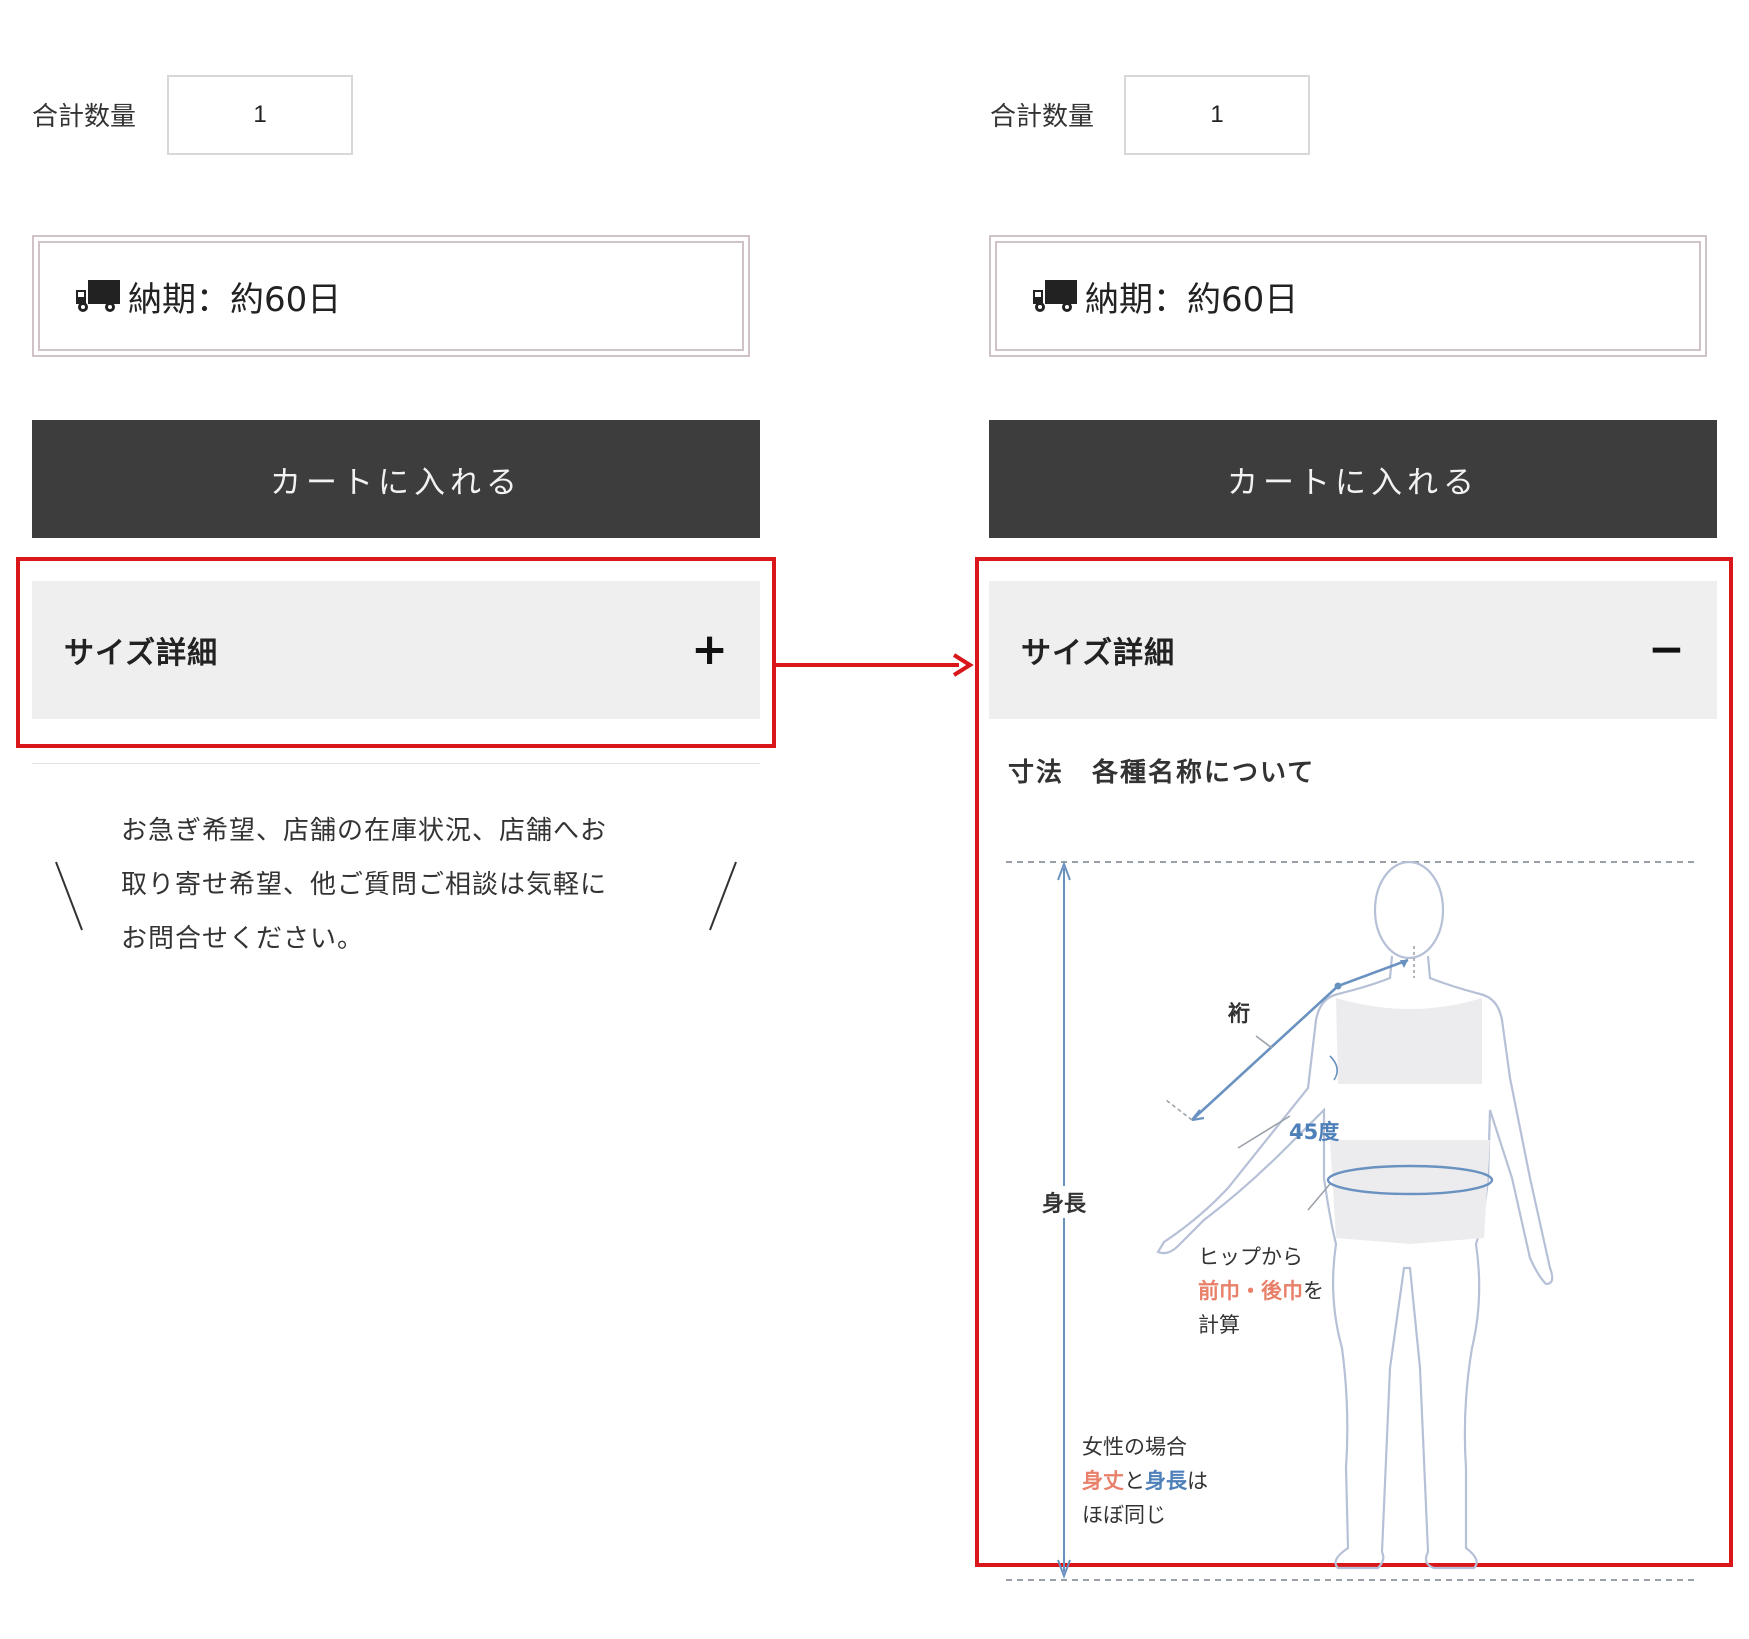 The height and width of the screenshot is (1639, 1749). I want to click on top-garment, so click(1409, 1041).